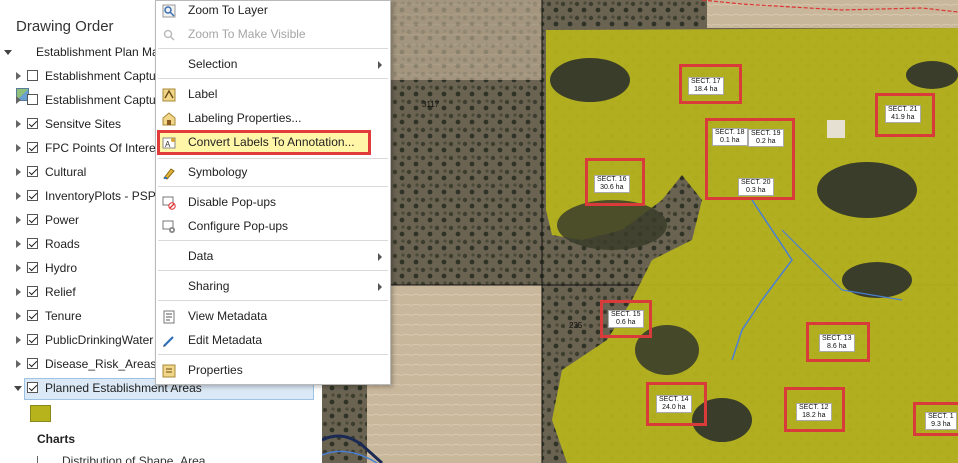 The width and height of the screenshot is (958, 463). I want to click on menu-properties: Properties, so click(273, 371).